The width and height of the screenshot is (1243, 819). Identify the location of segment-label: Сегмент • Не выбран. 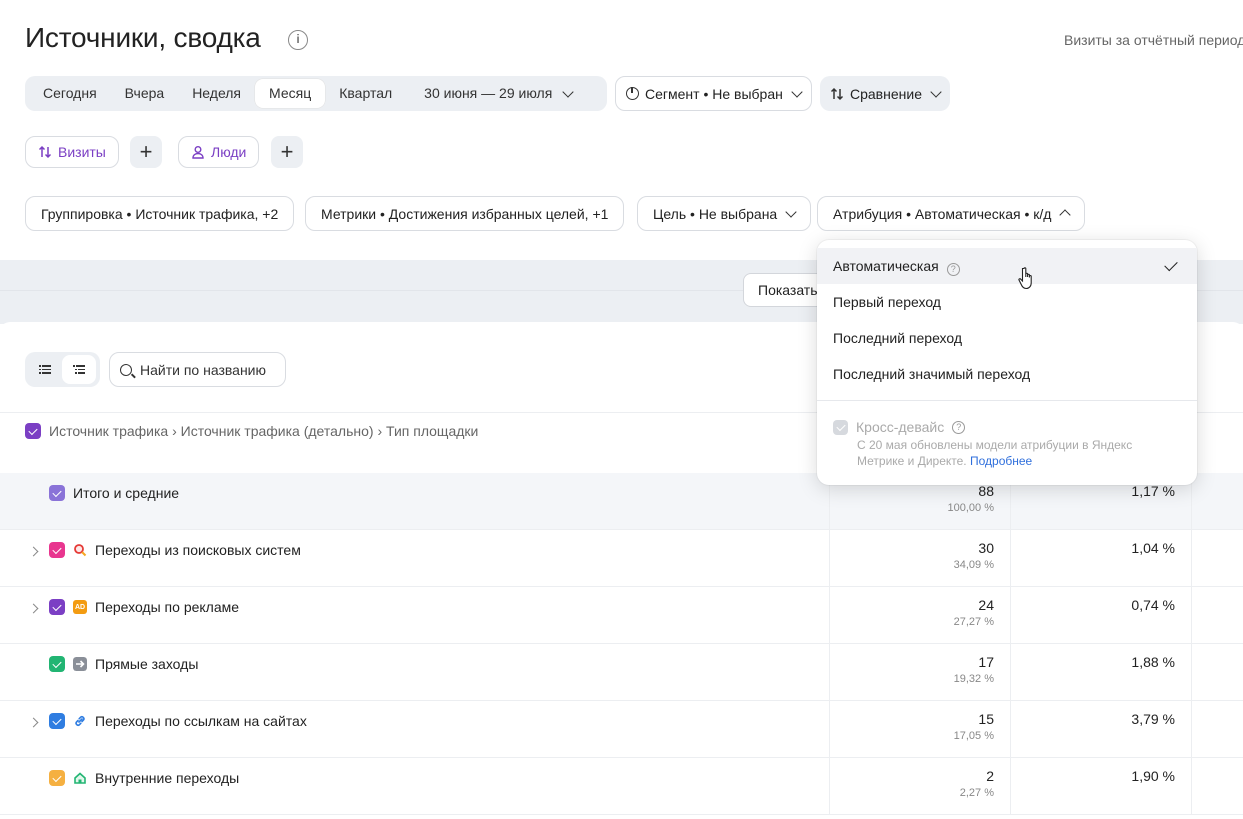
(714, 93).